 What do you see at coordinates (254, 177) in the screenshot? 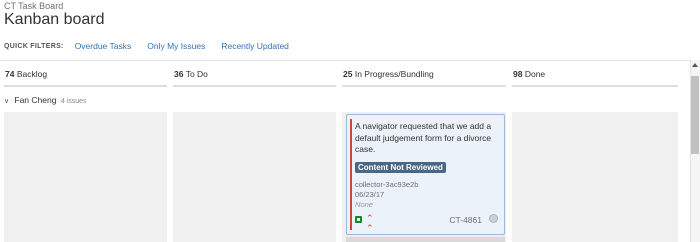
I see `column-todo` at bounding box center [254, 177].